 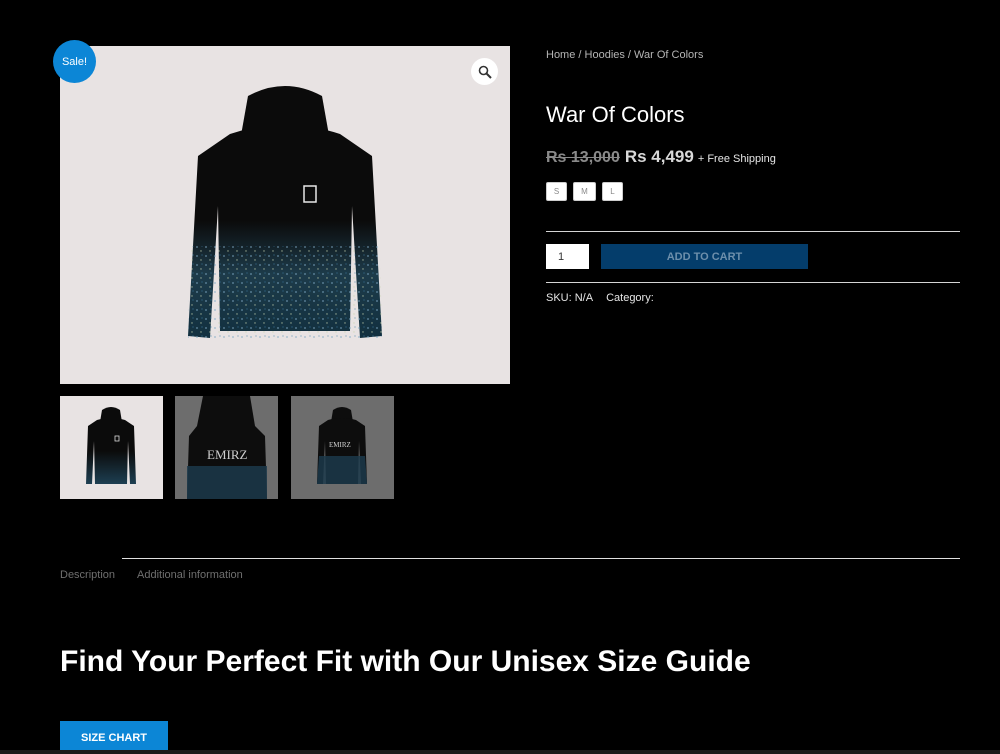 I want to click on hoodie-thumbnail-image, so click(x=111, y=445).